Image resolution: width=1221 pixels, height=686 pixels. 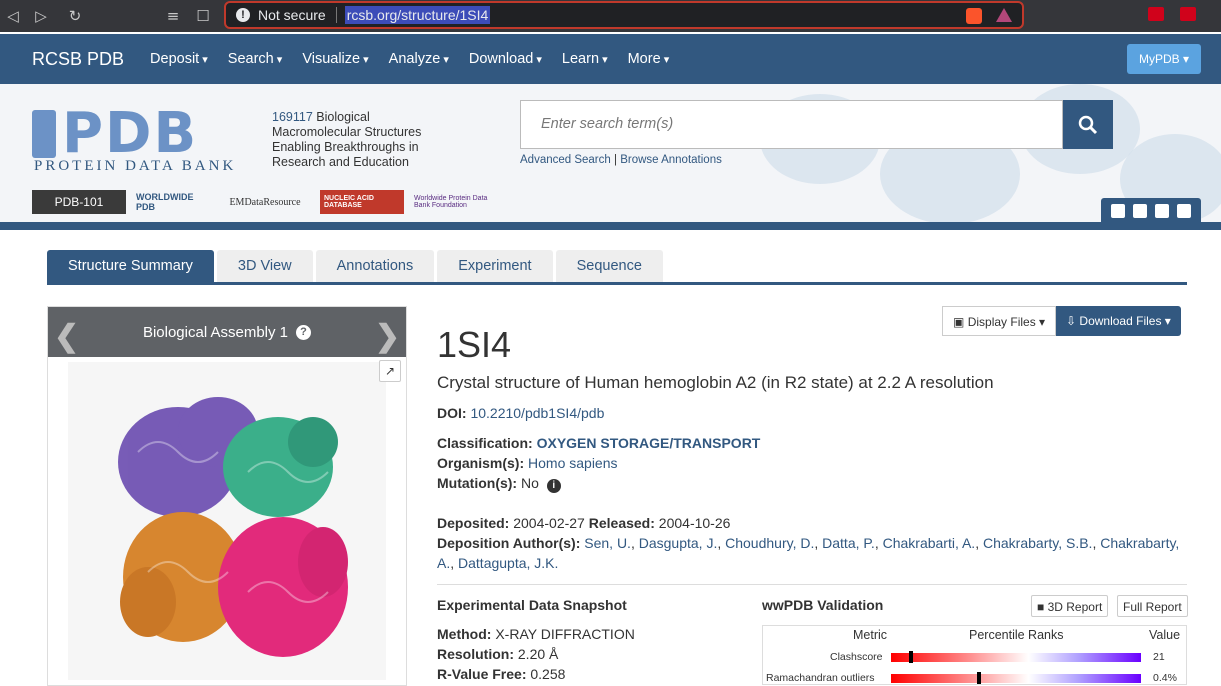 What do you see at coordinates (649, 59) in the screenshot?
I see `menu-more: More` at bounding box center [649, 59].